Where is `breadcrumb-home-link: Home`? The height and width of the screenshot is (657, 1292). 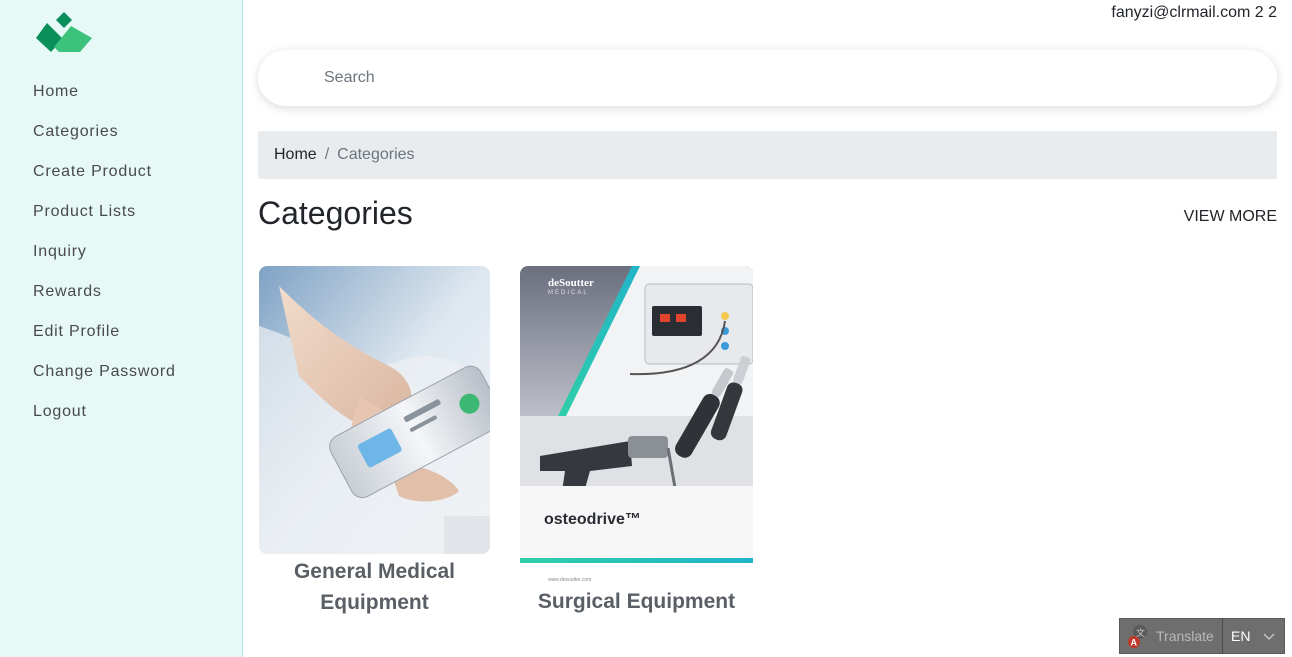 breadcrumb-home-link: Home is located at coordinates (295, 155).